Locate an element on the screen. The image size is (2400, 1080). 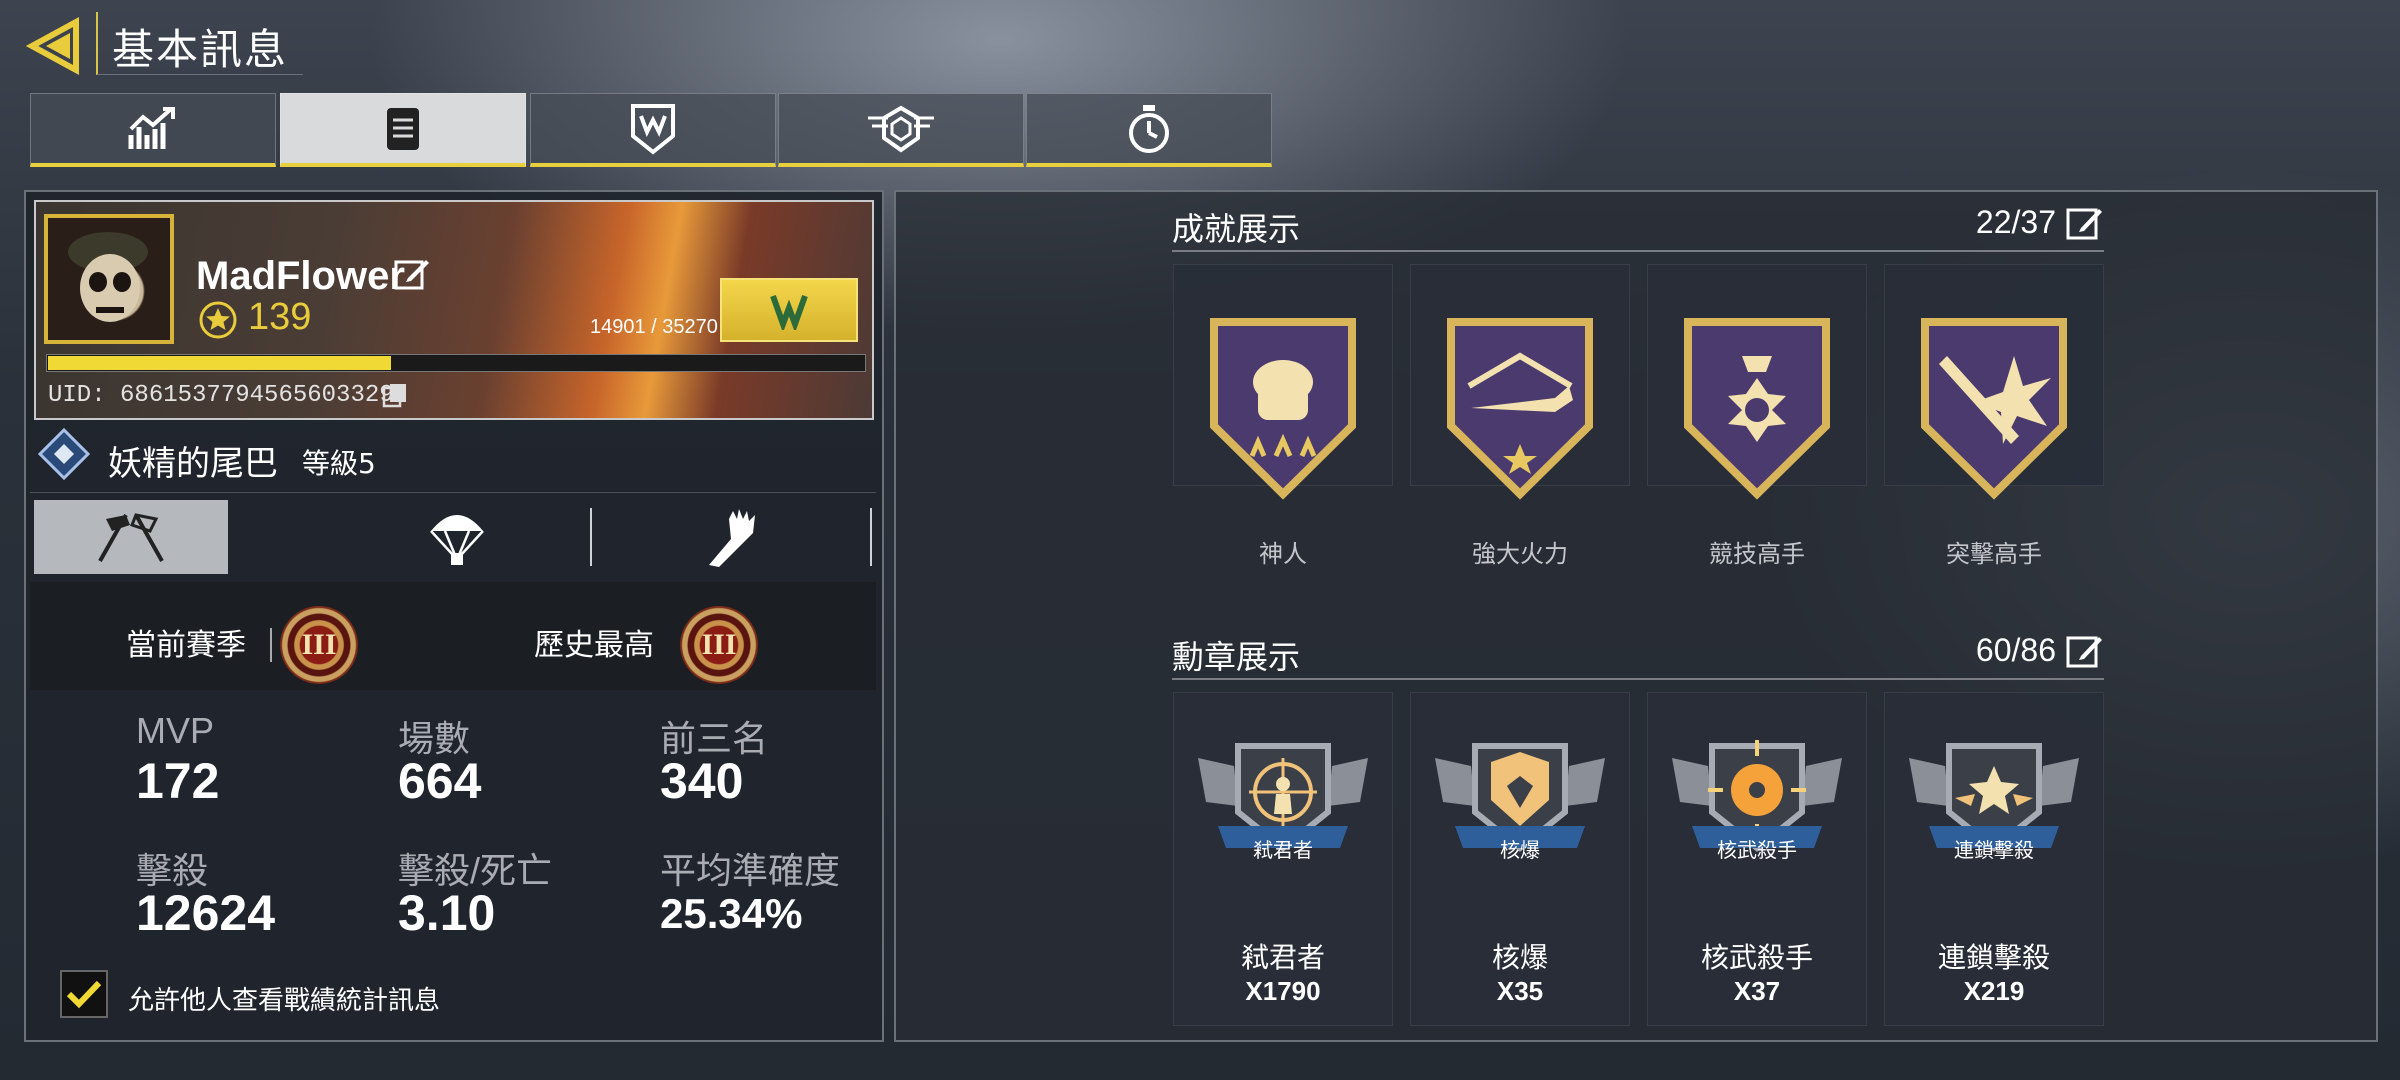
achievement-label: 神人 is located at coordinates (1283, 554).